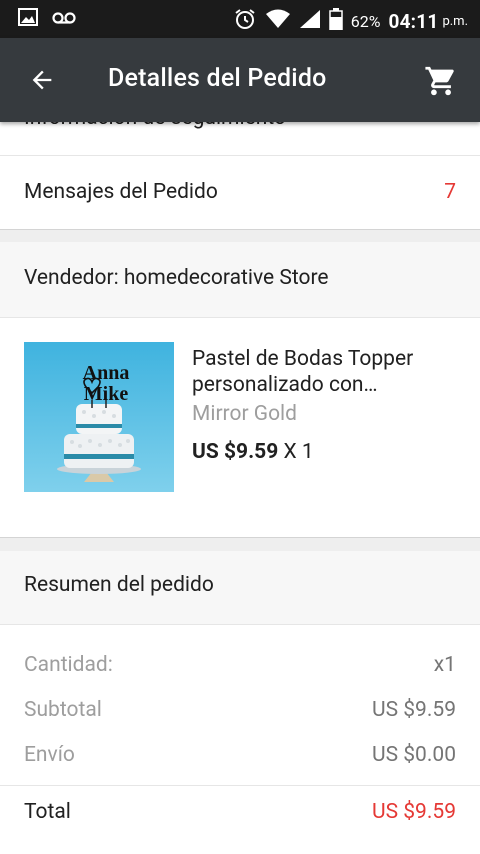 Image resolution: width=480 pixels, height=854 pixels. What do you see at coordinates (106, 394) in the screenshot?
I see `topper-text-2: Mike` at bounding box center [106, 394].